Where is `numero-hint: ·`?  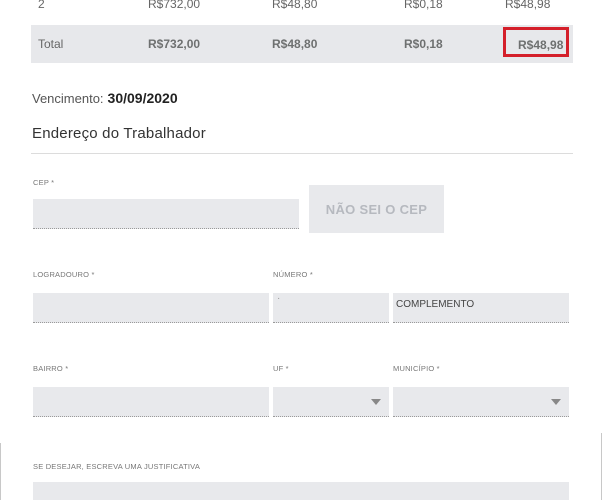
numero-hint: · is located at coordinates (279, 298).